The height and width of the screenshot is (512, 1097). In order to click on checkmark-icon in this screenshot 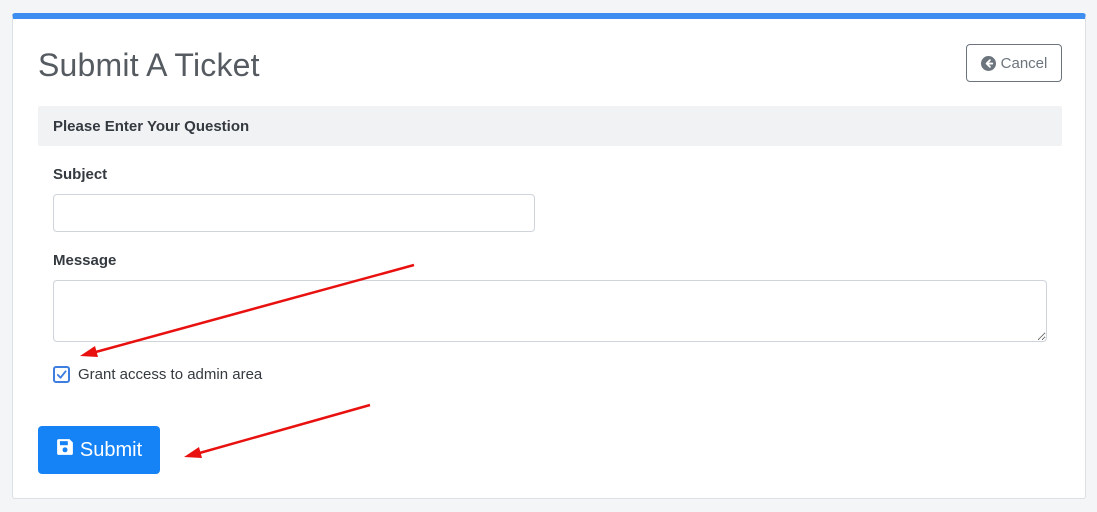, I will do `click(61, 374)`.